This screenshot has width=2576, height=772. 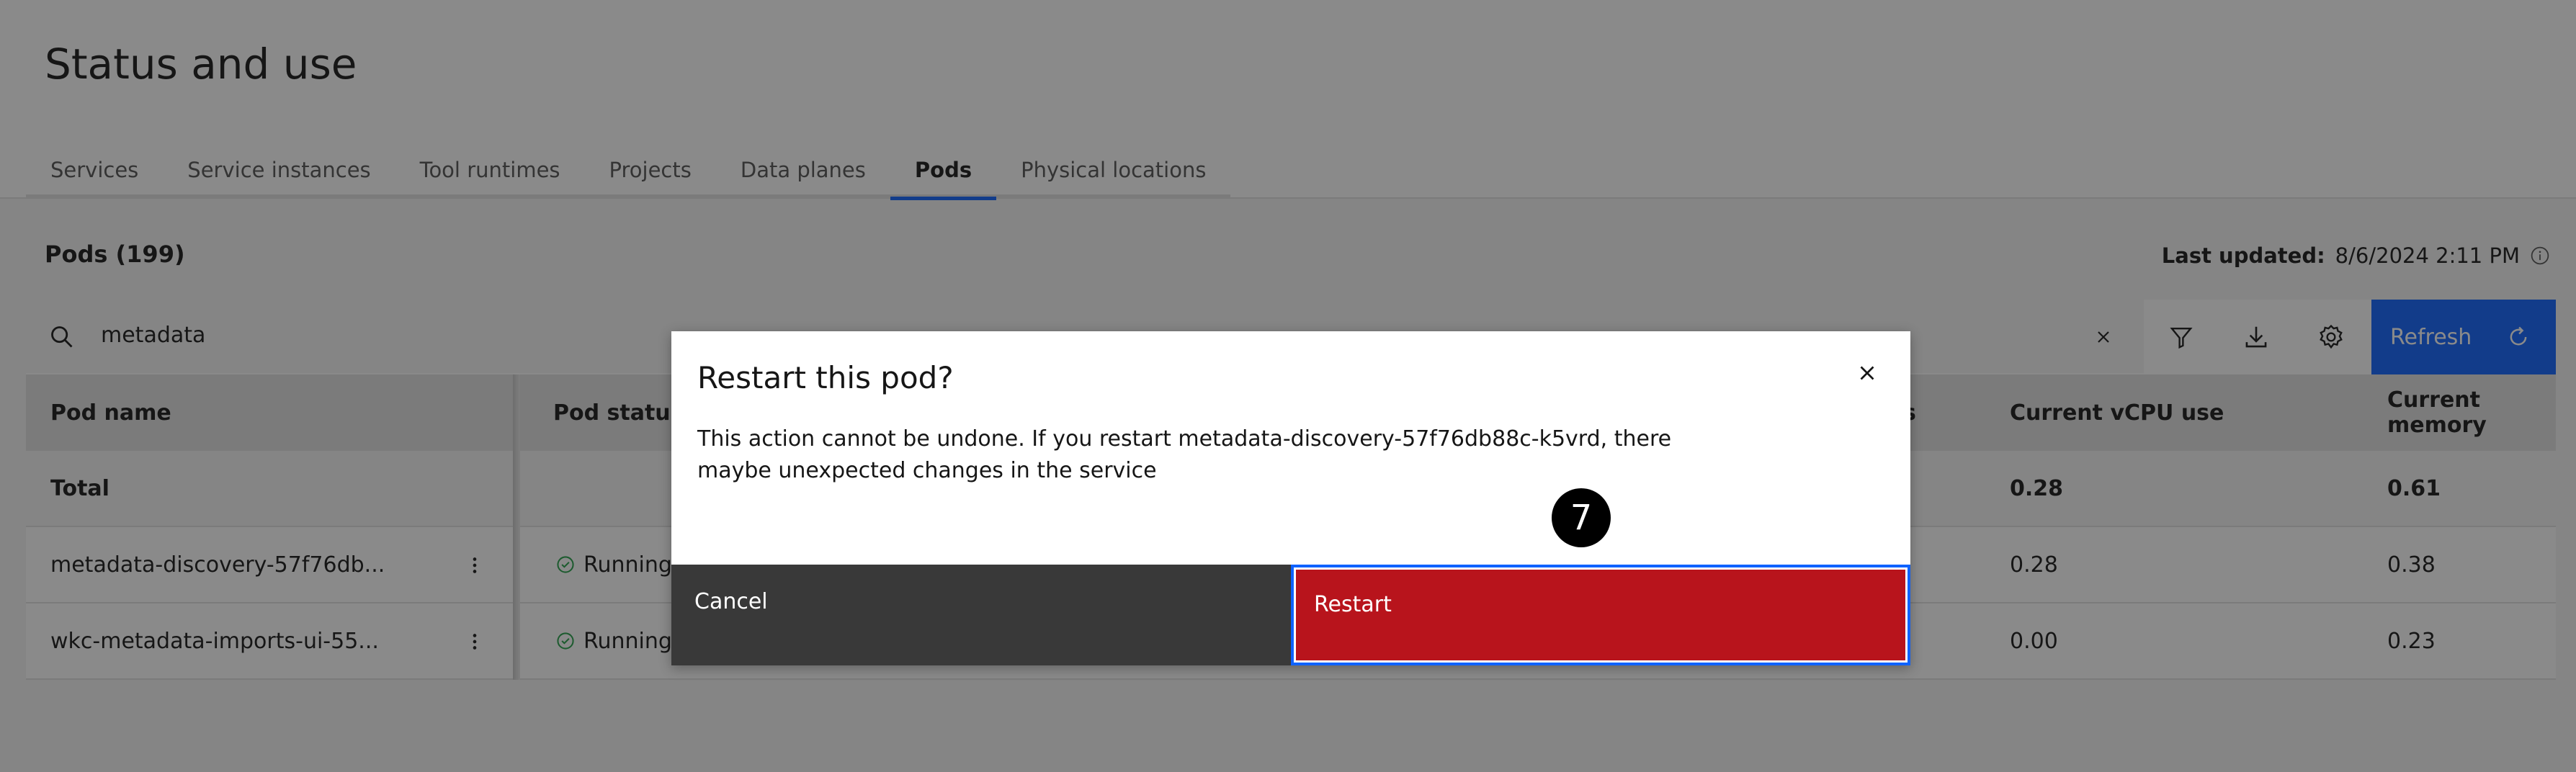 What do you see at coordinates (1581, 517) in the screenshot?
I see `step-badge: 7` at bounding box center [1581, 517].